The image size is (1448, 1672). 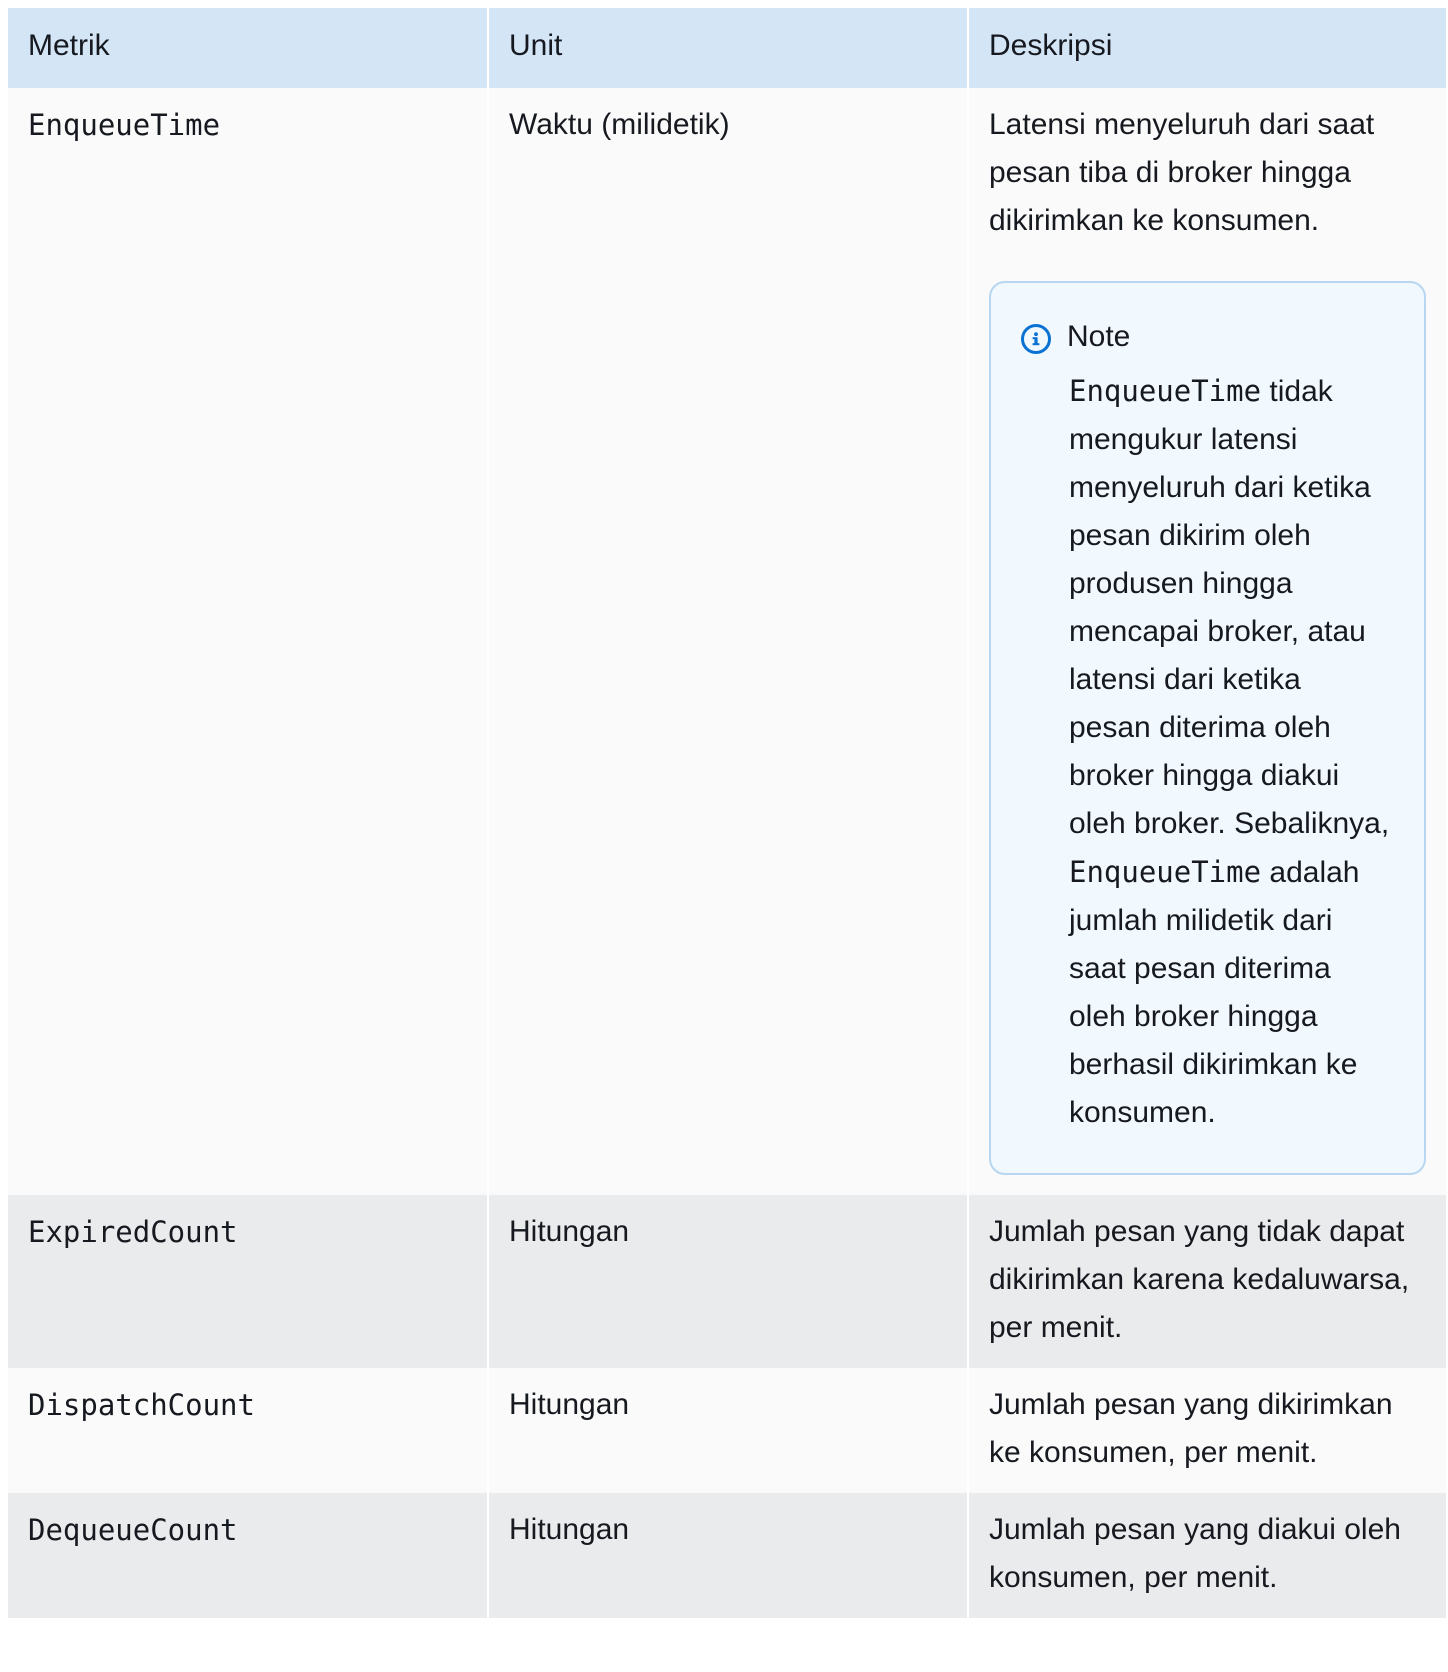 I want to click on header-unit: Unit, so click(x=728, y=48).